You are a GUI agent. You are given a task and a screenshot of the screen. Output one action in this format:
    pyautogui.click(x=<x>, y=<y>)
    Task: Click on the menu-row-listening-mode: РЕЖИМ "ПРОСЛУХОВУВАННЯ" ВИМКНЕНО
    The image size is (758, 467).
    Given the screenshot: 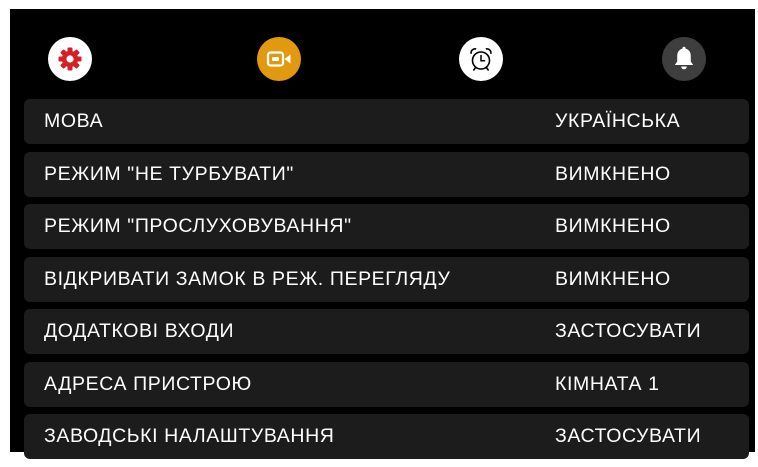 What is the action you would take?
    pyautogui.click(x=386, y=226)
    